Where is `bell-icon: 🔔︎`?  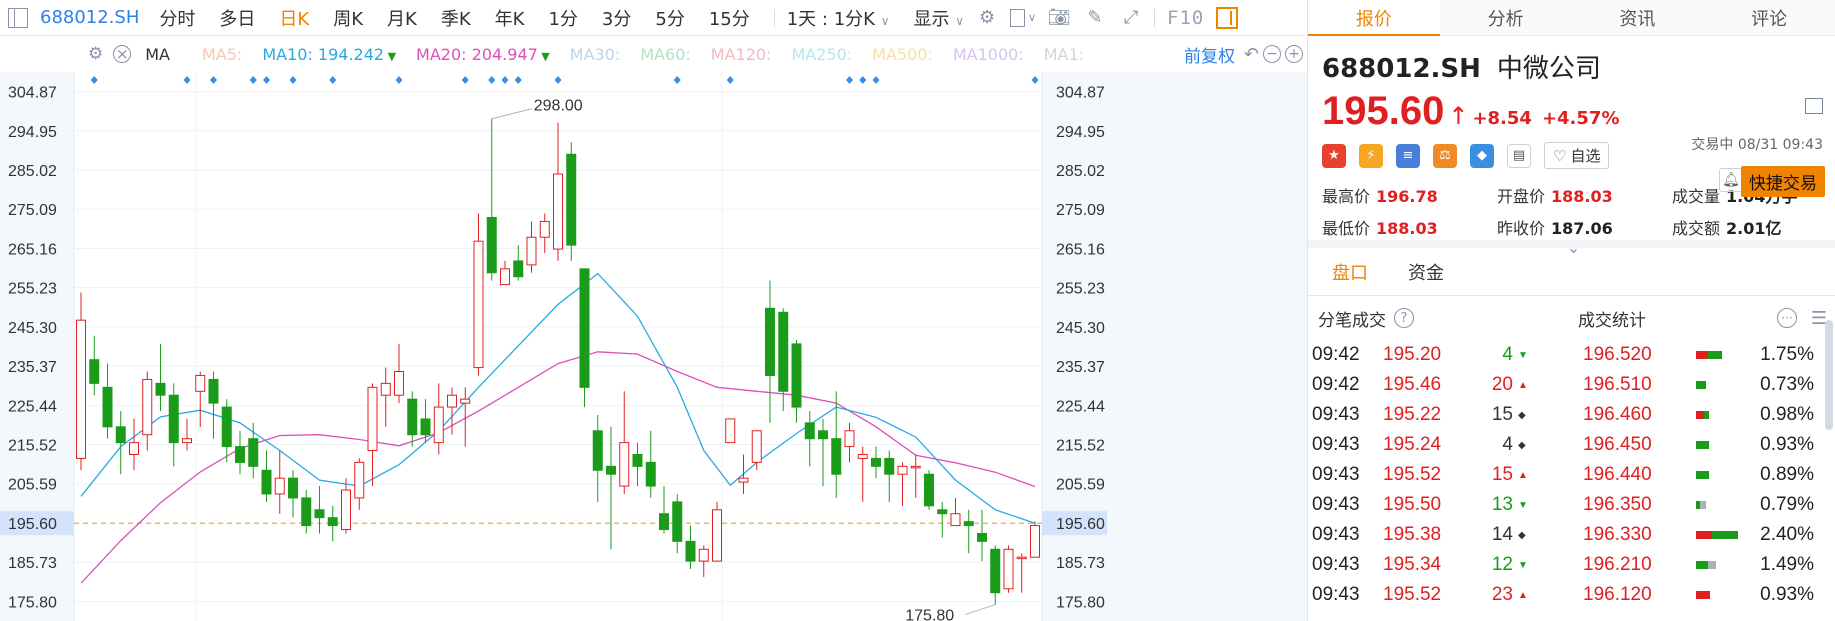
bell-icon: 🔔︎ is located at coordinates (1731, 180).